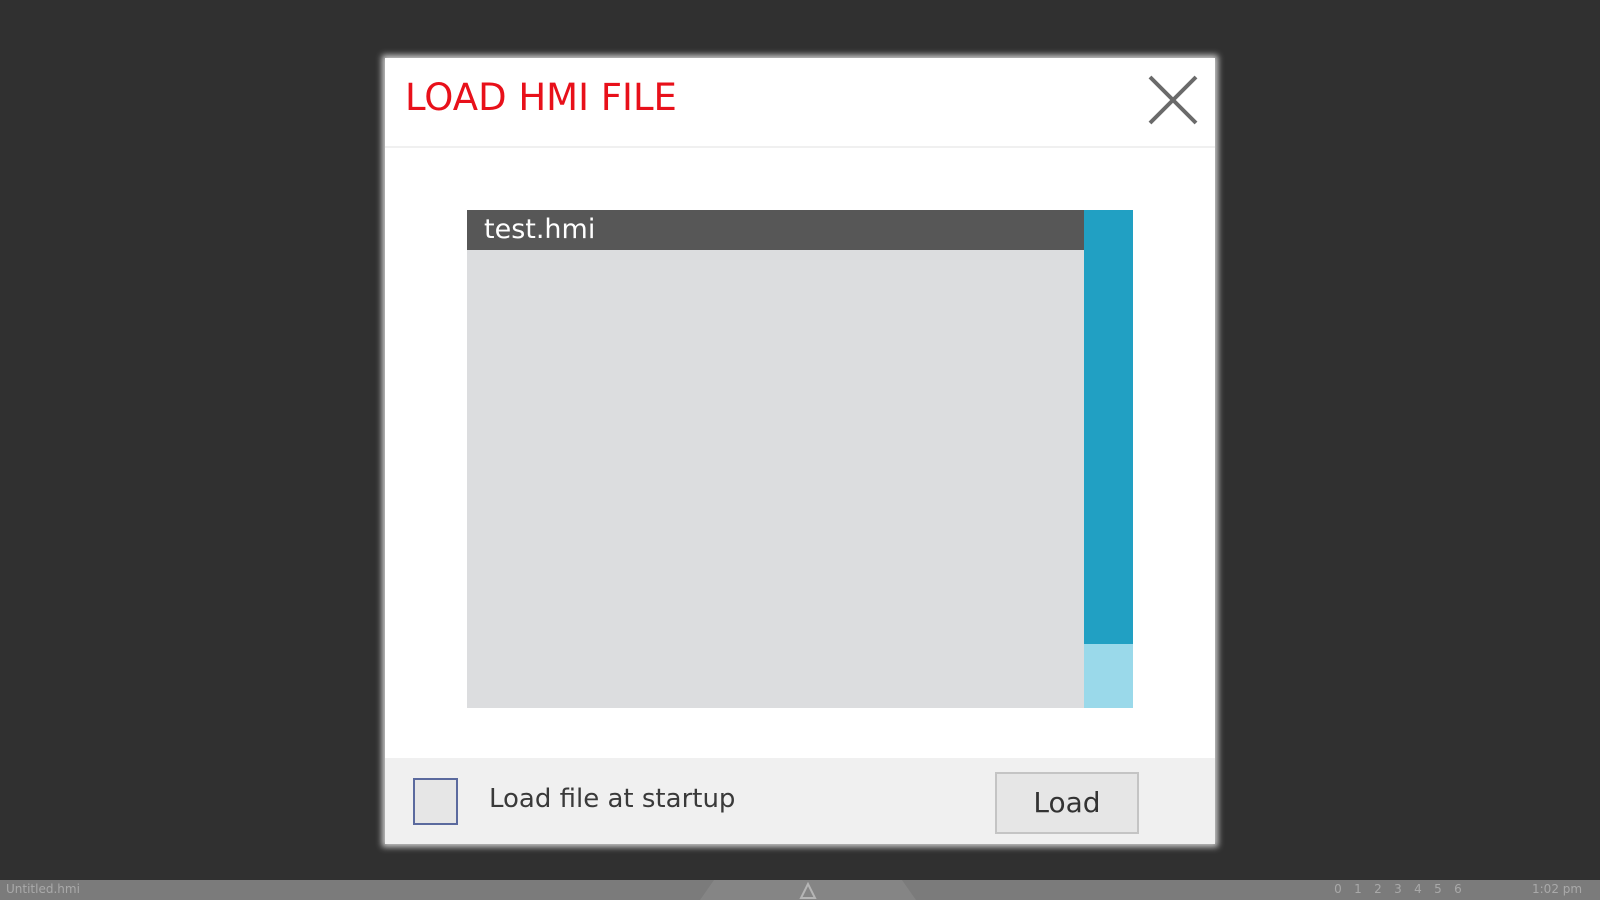 The height and width of the screenshot is (900, 1600). I want to click on close-button, so click(1173, 100).